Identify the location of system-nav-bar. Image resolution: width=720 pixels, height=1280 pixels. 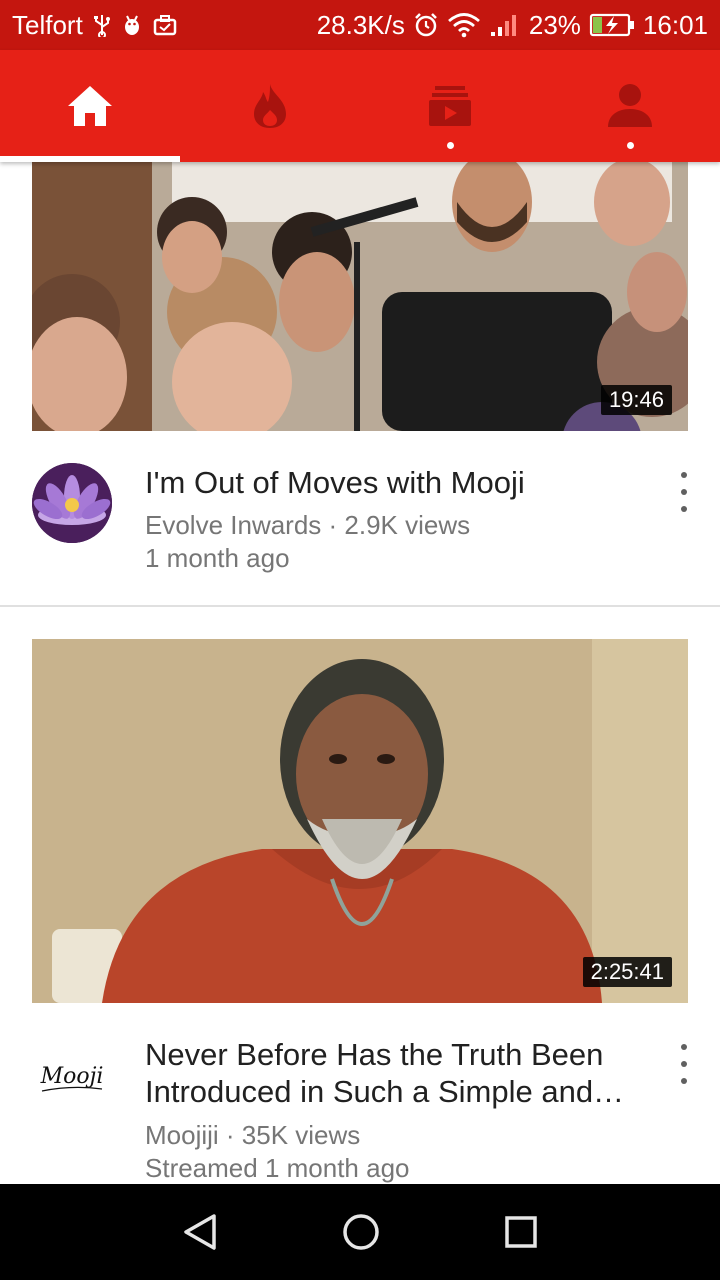
(360, 1232).